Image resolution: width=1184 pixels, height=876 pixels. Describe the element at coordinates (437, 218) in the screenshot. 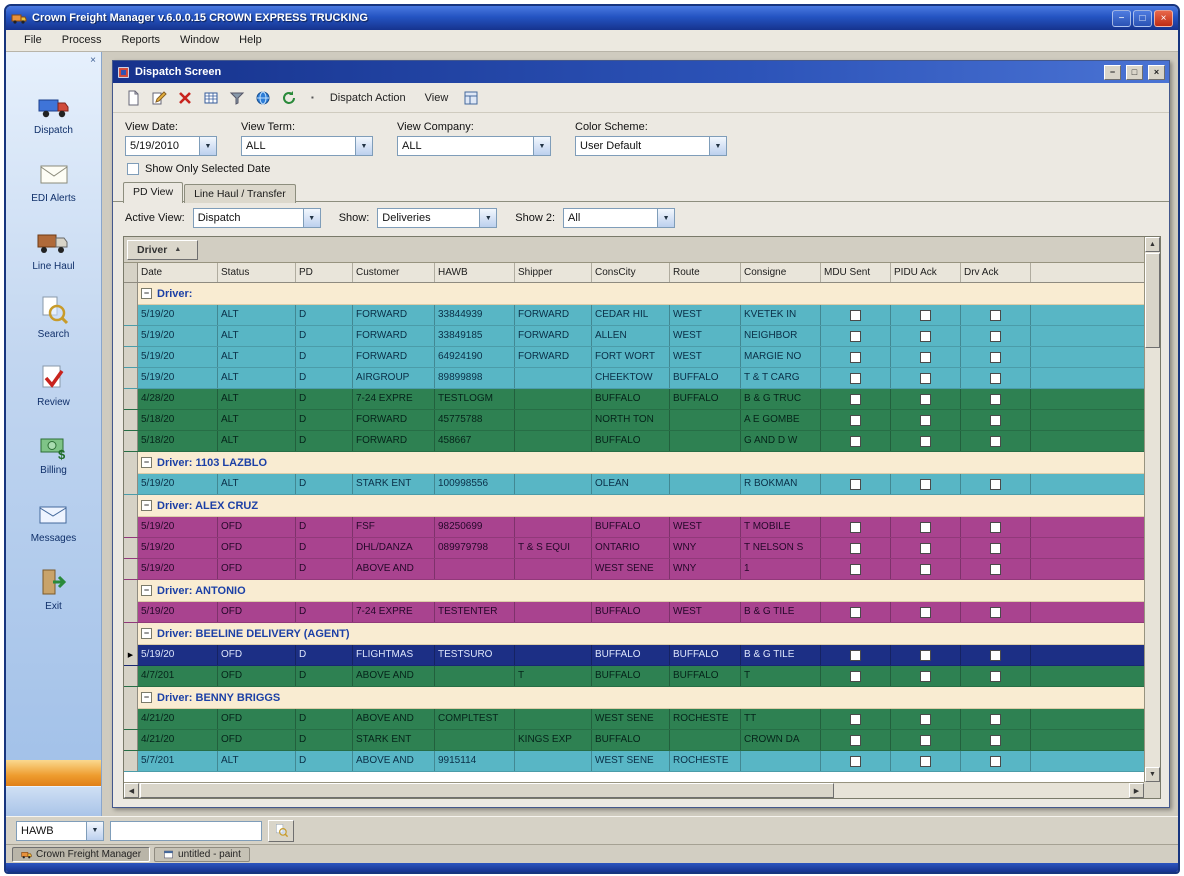

I see `show-select: Deliveries ▼` at that location.